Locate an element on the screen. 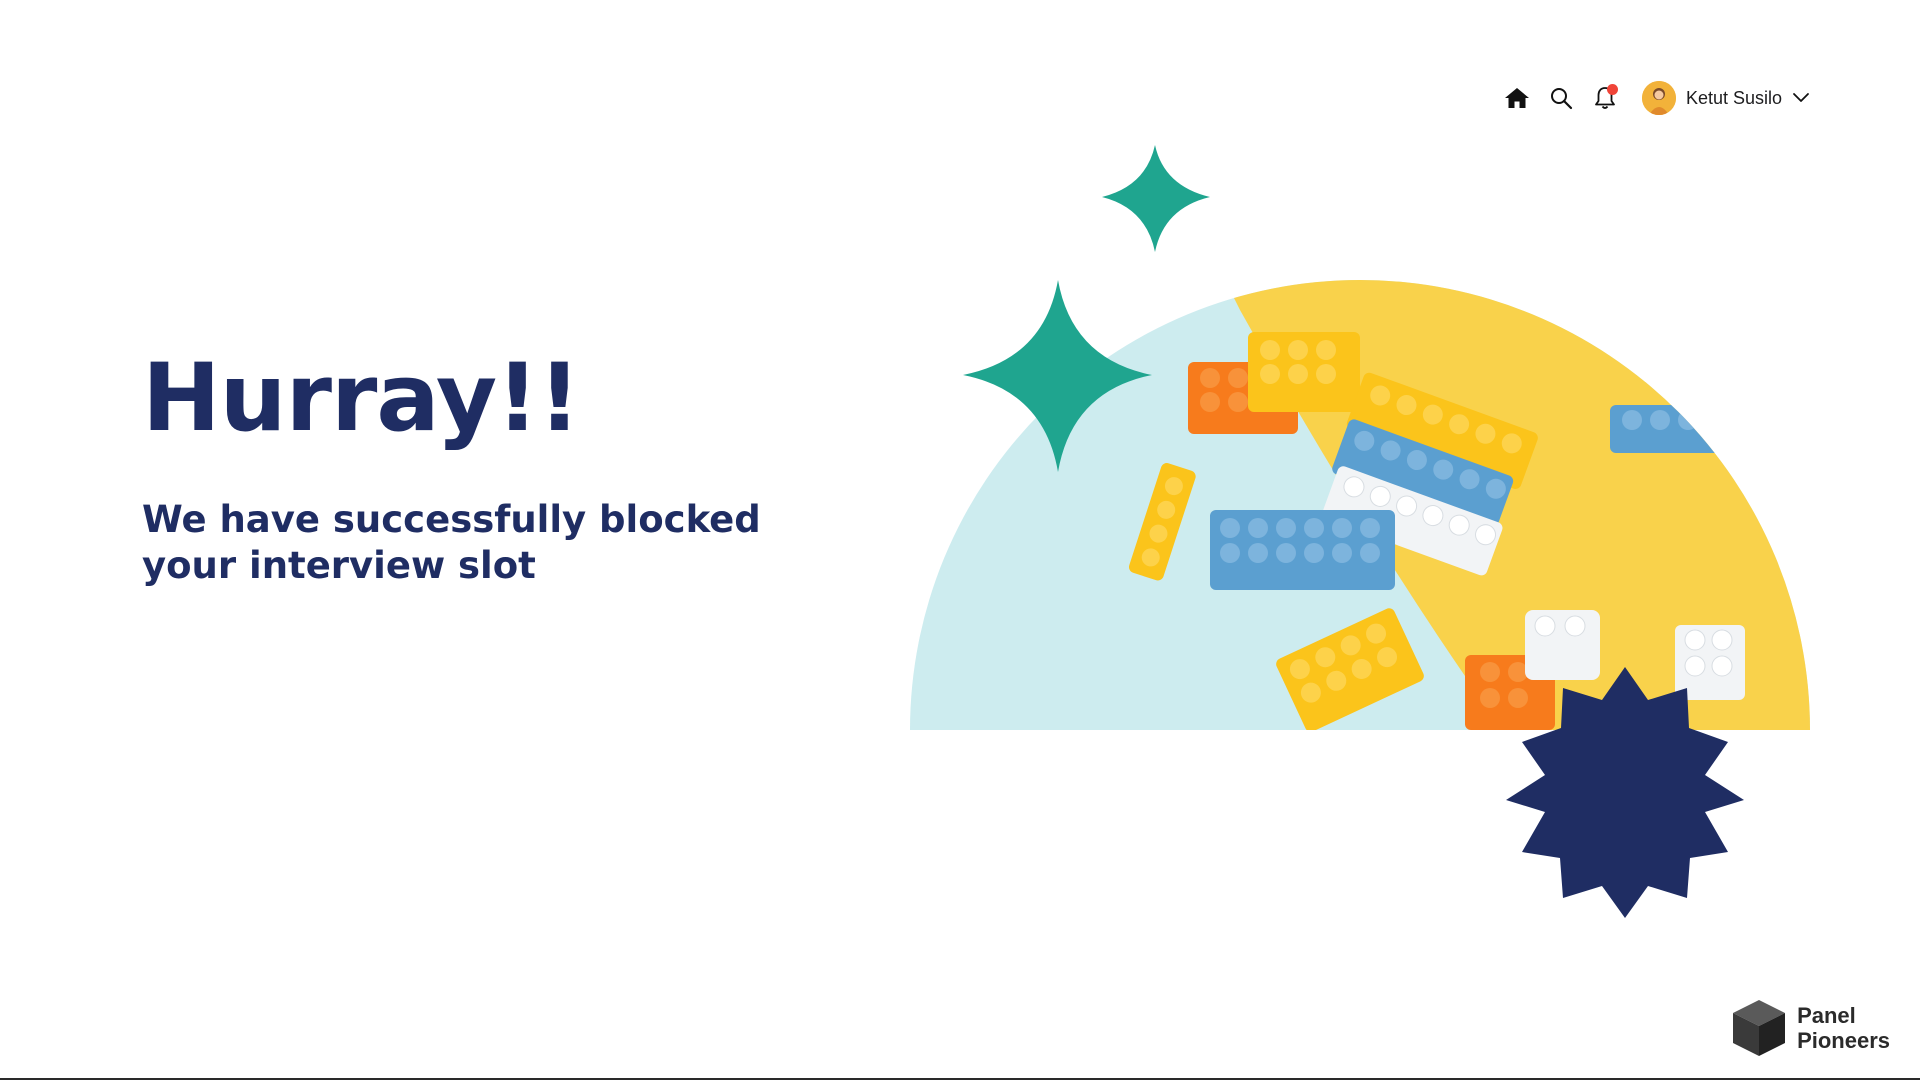  brand-name: Panel Pioneers is located at coordinates (1843, 1028).